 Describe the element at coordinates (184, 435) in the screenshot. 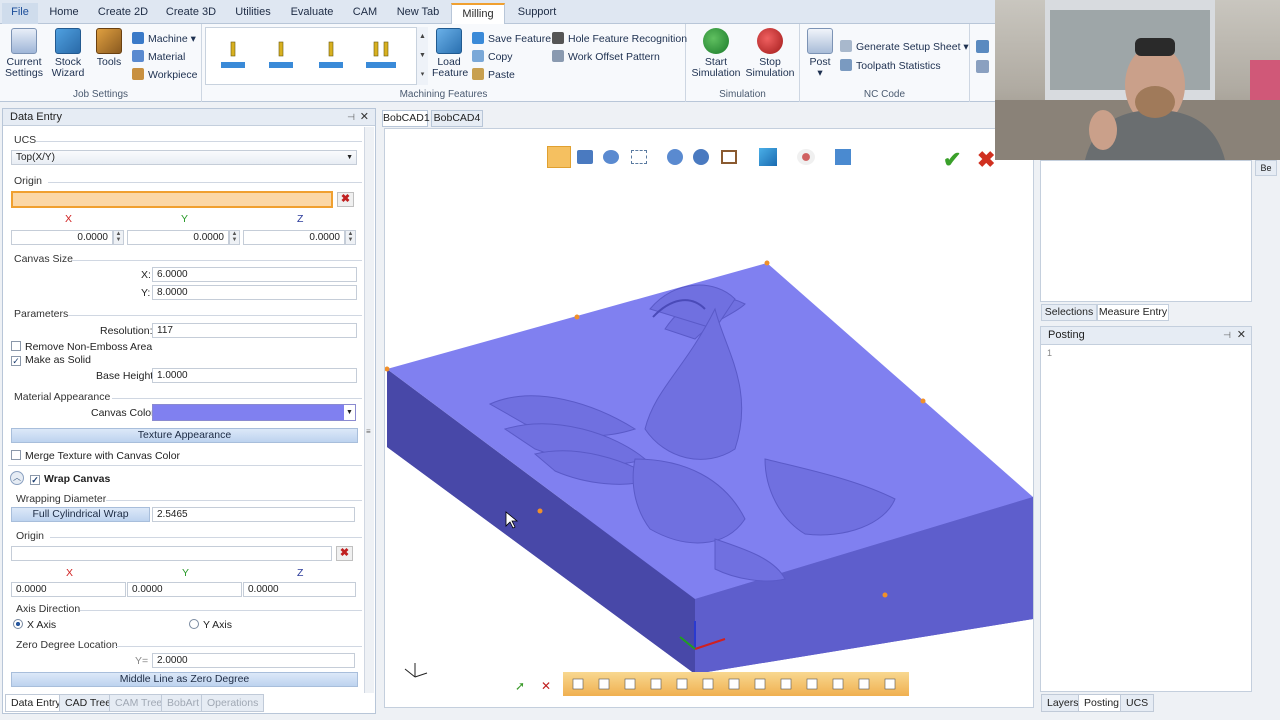

I see `texture-appearance-button: Texture Appearance` at that location.